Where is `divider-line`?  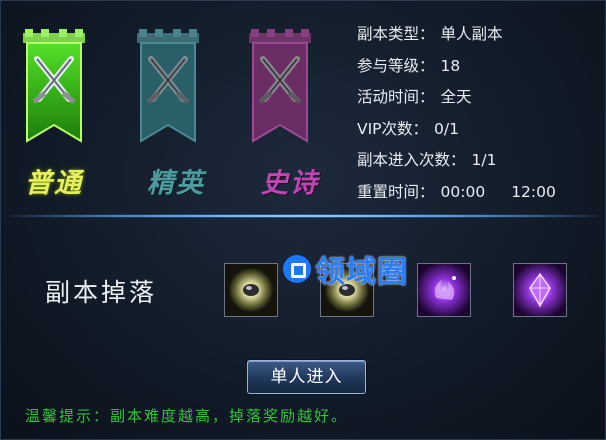 divider-line is located at coordinates (303, 216).